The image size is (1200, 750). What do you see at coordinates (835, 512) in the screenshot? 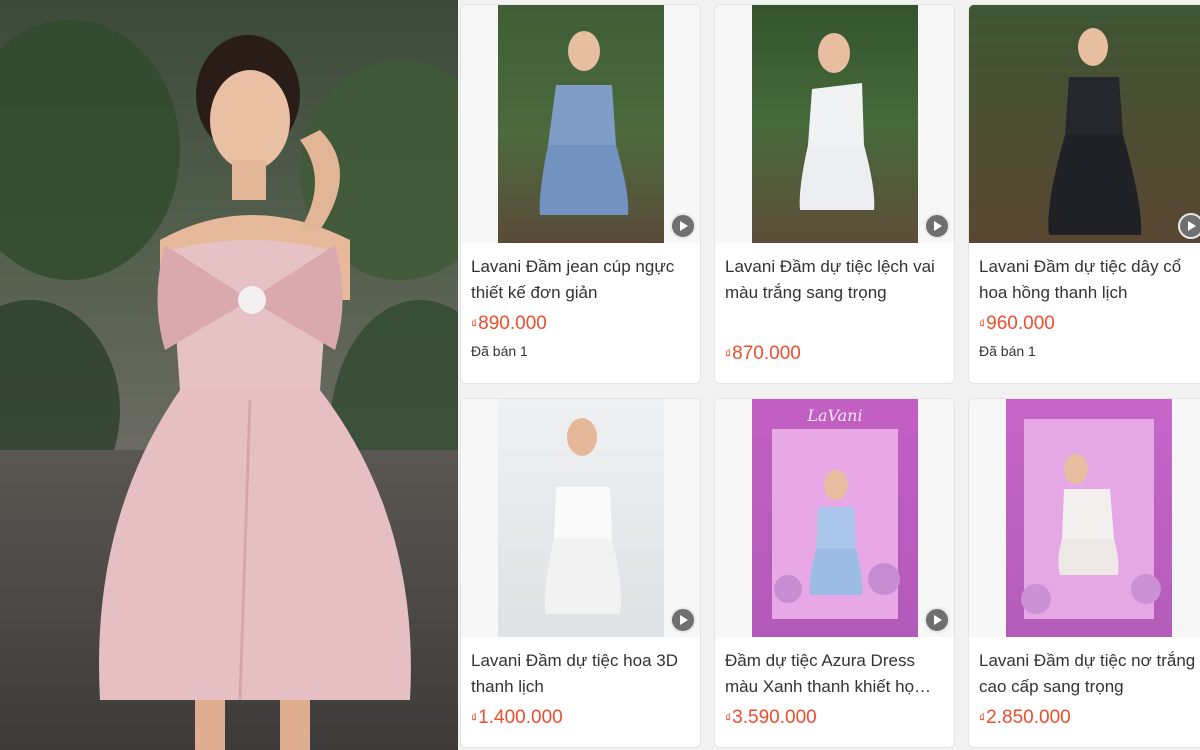
I see `dress-illustration: LaVani` at bounding box center [835, 512].